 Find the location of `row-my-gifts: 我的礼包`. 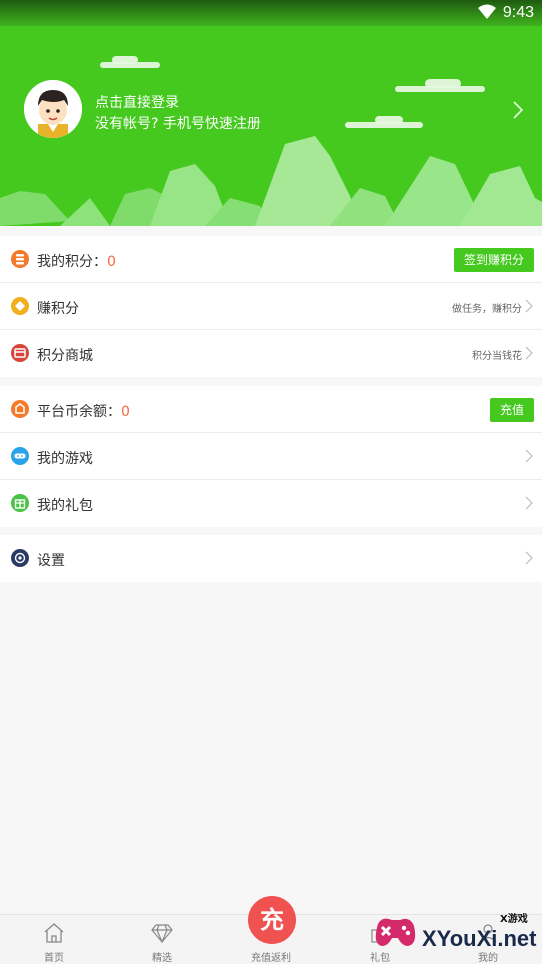

row-my-gifts: 我的礼包 is located at coordinates (271, 503).